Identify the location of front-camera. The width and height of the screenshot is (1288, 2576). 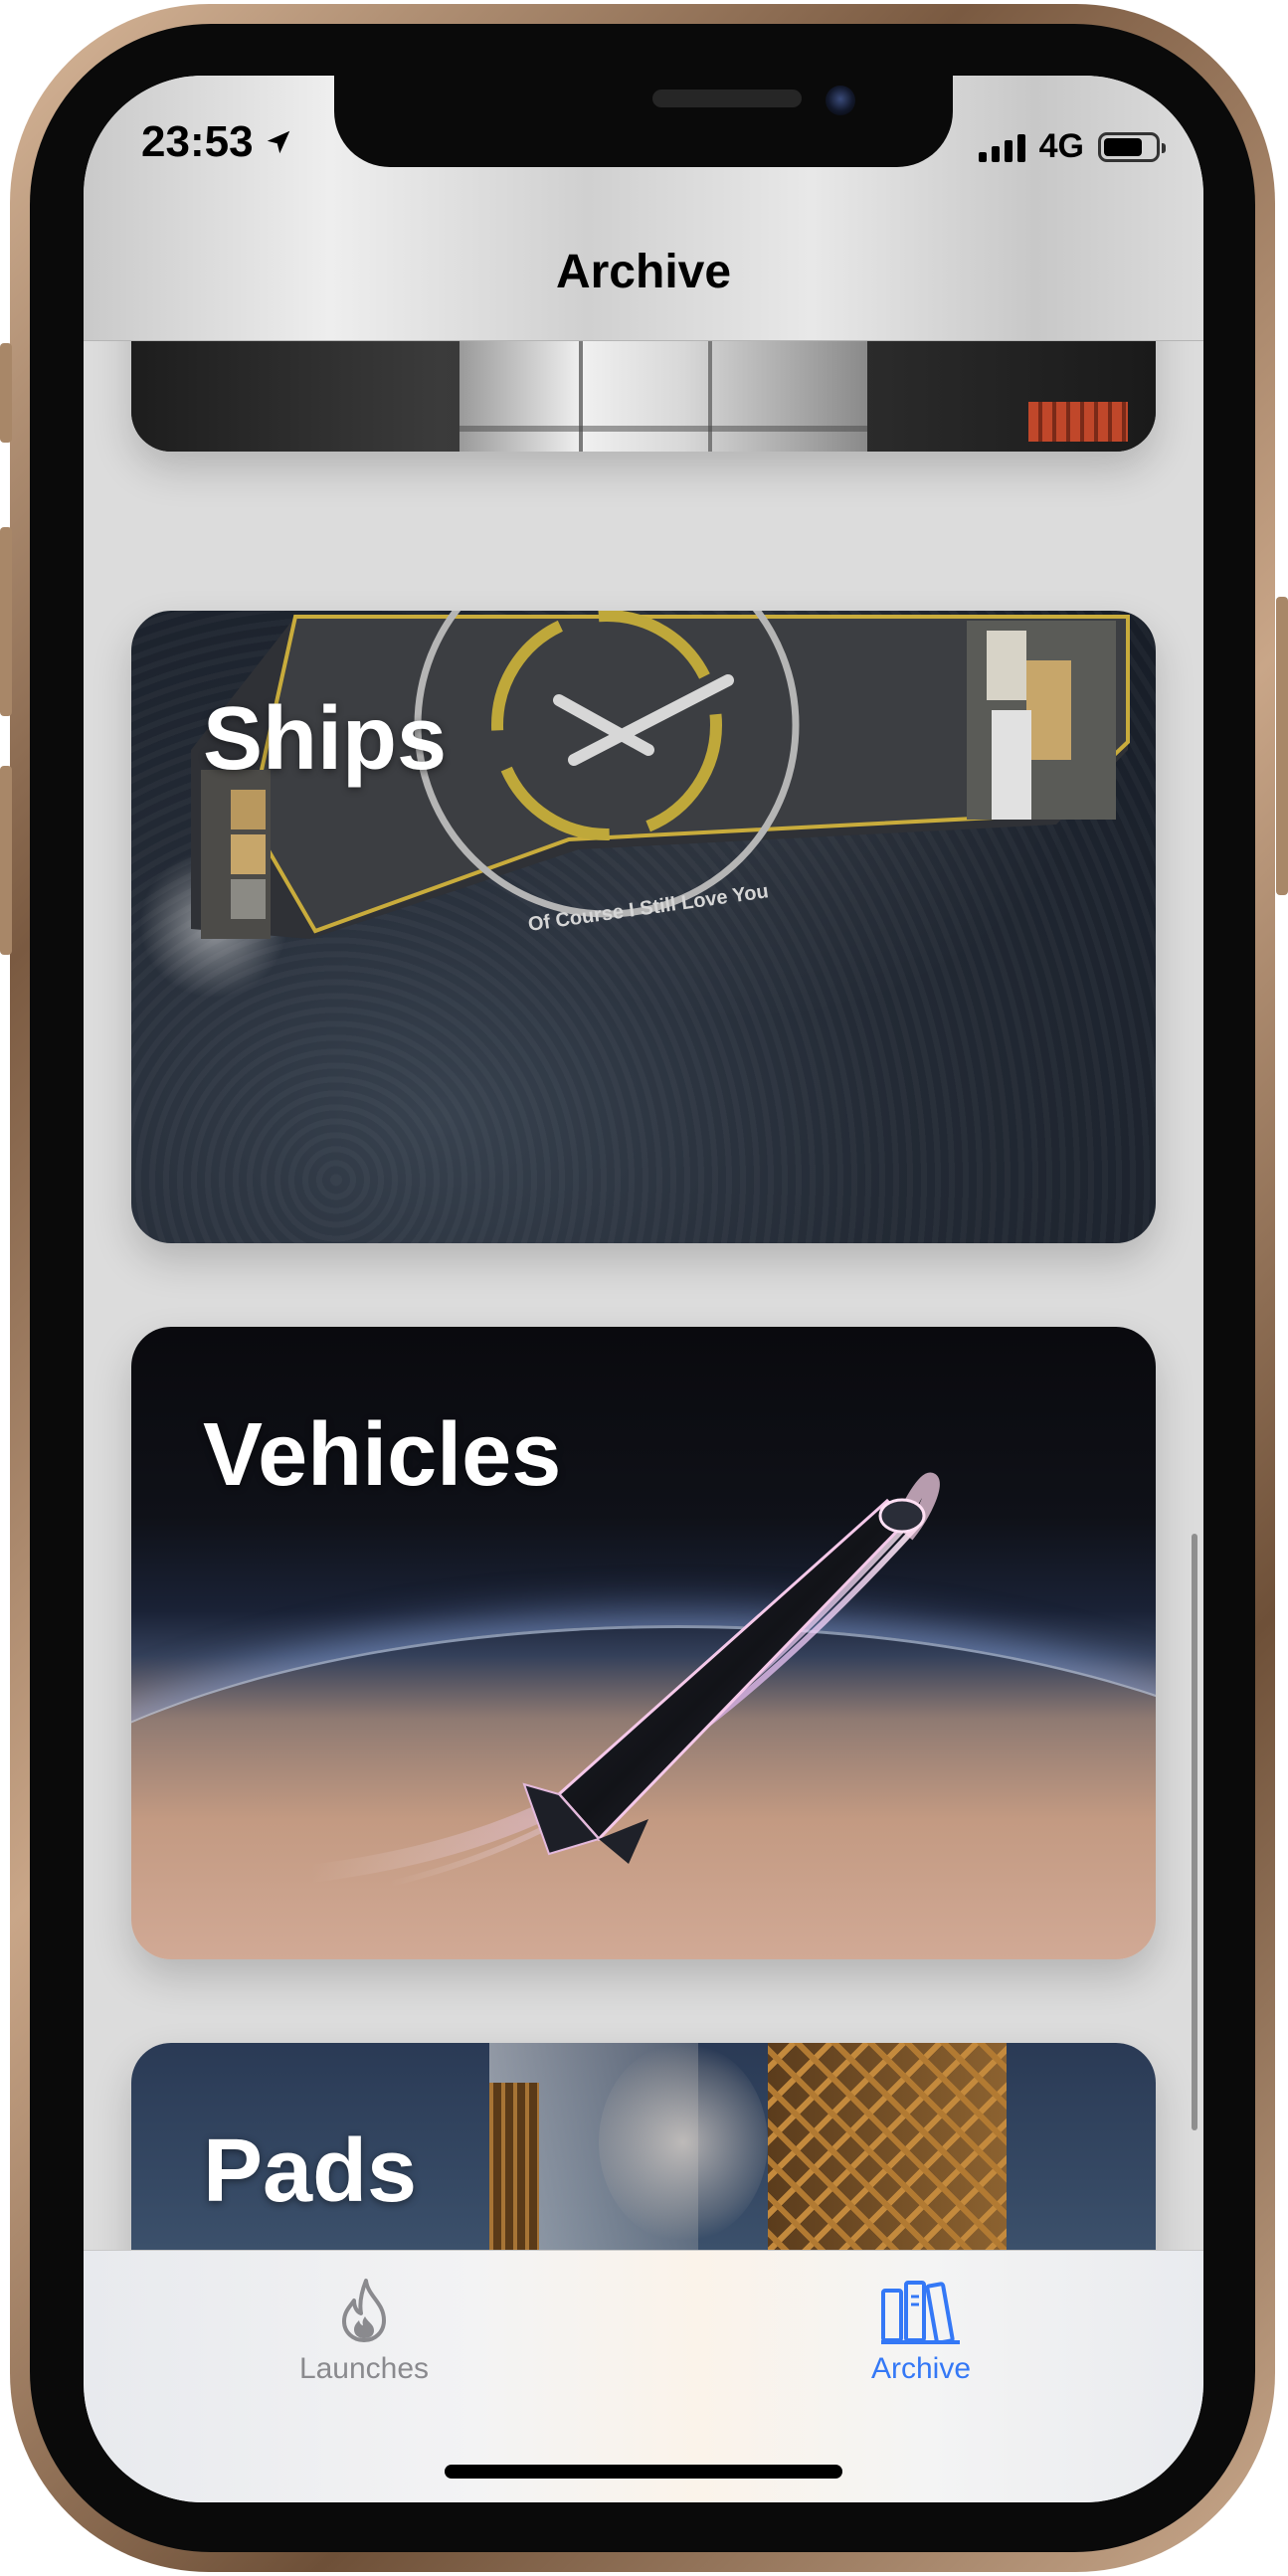
(840, 100).